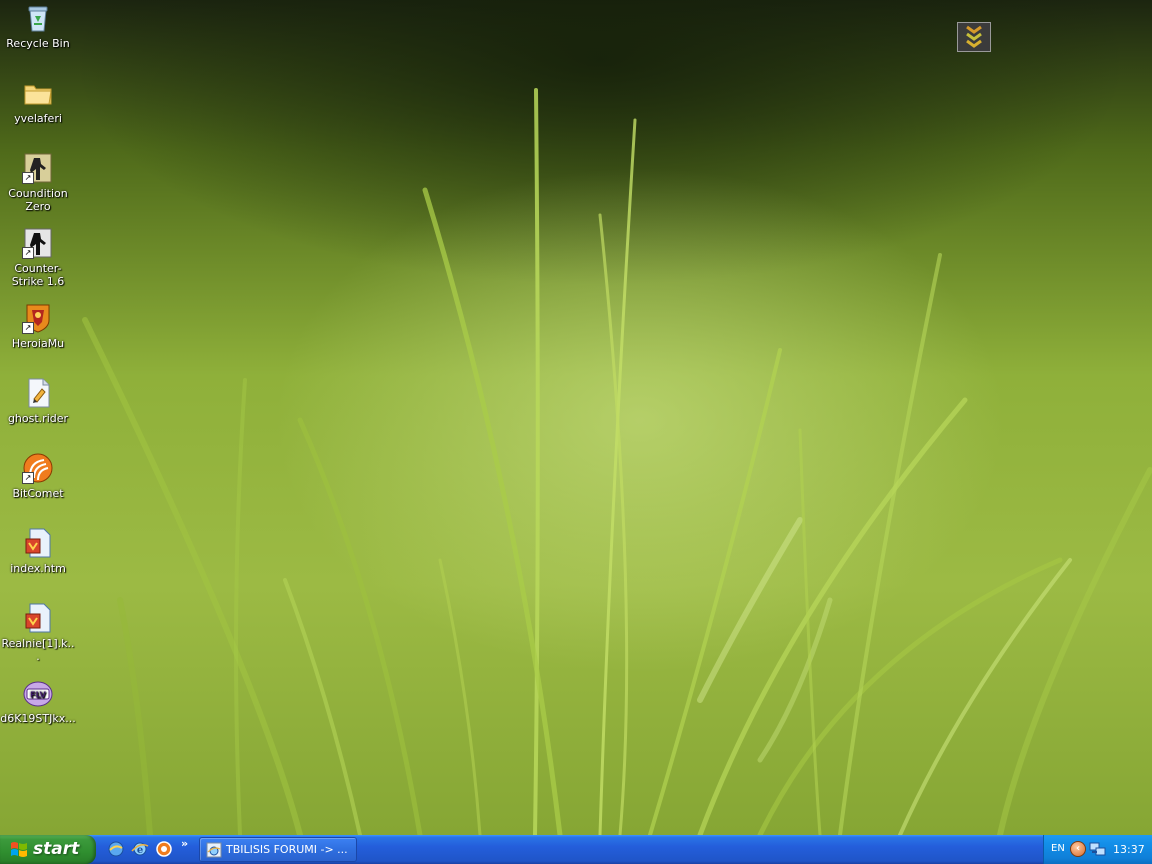 Image resolution: width=1152 pixels, height=864 pixels. Describe the element at coordinates (38, 168) in the screenshot. I see `condition-zero-icon: ↗` at that location.